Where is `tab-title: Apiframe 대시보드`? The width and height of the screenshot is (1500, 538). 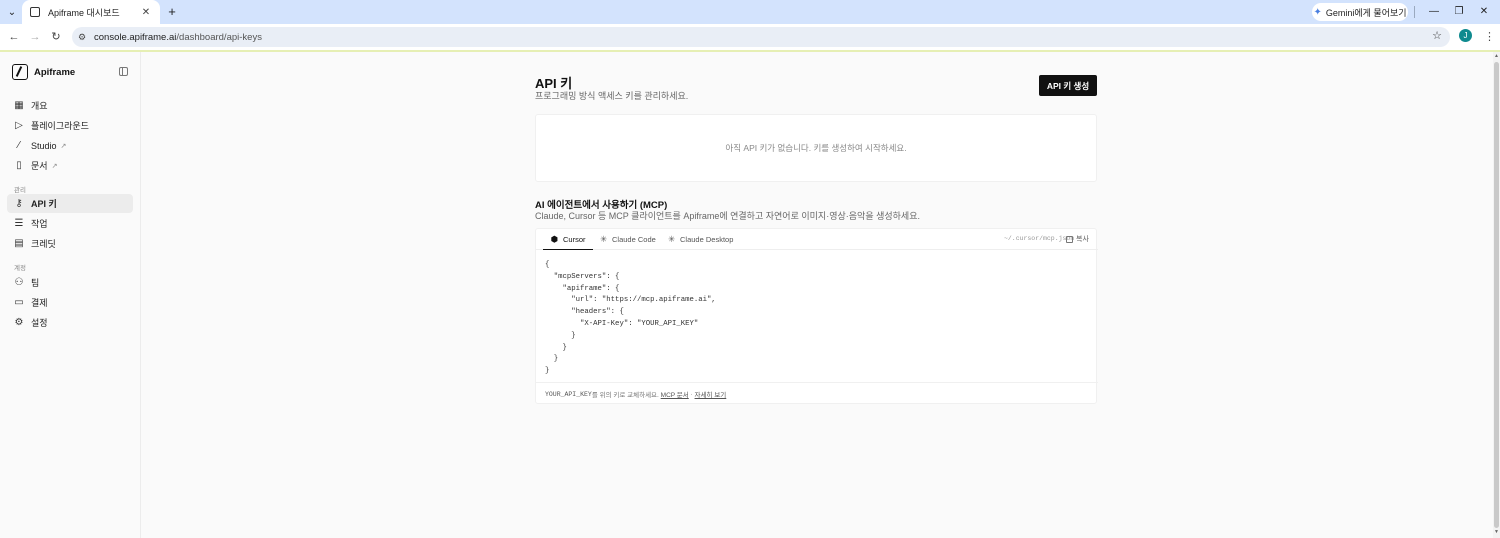
tab-title: Apiframe 대시보드 is located at coordinates (84, 12).